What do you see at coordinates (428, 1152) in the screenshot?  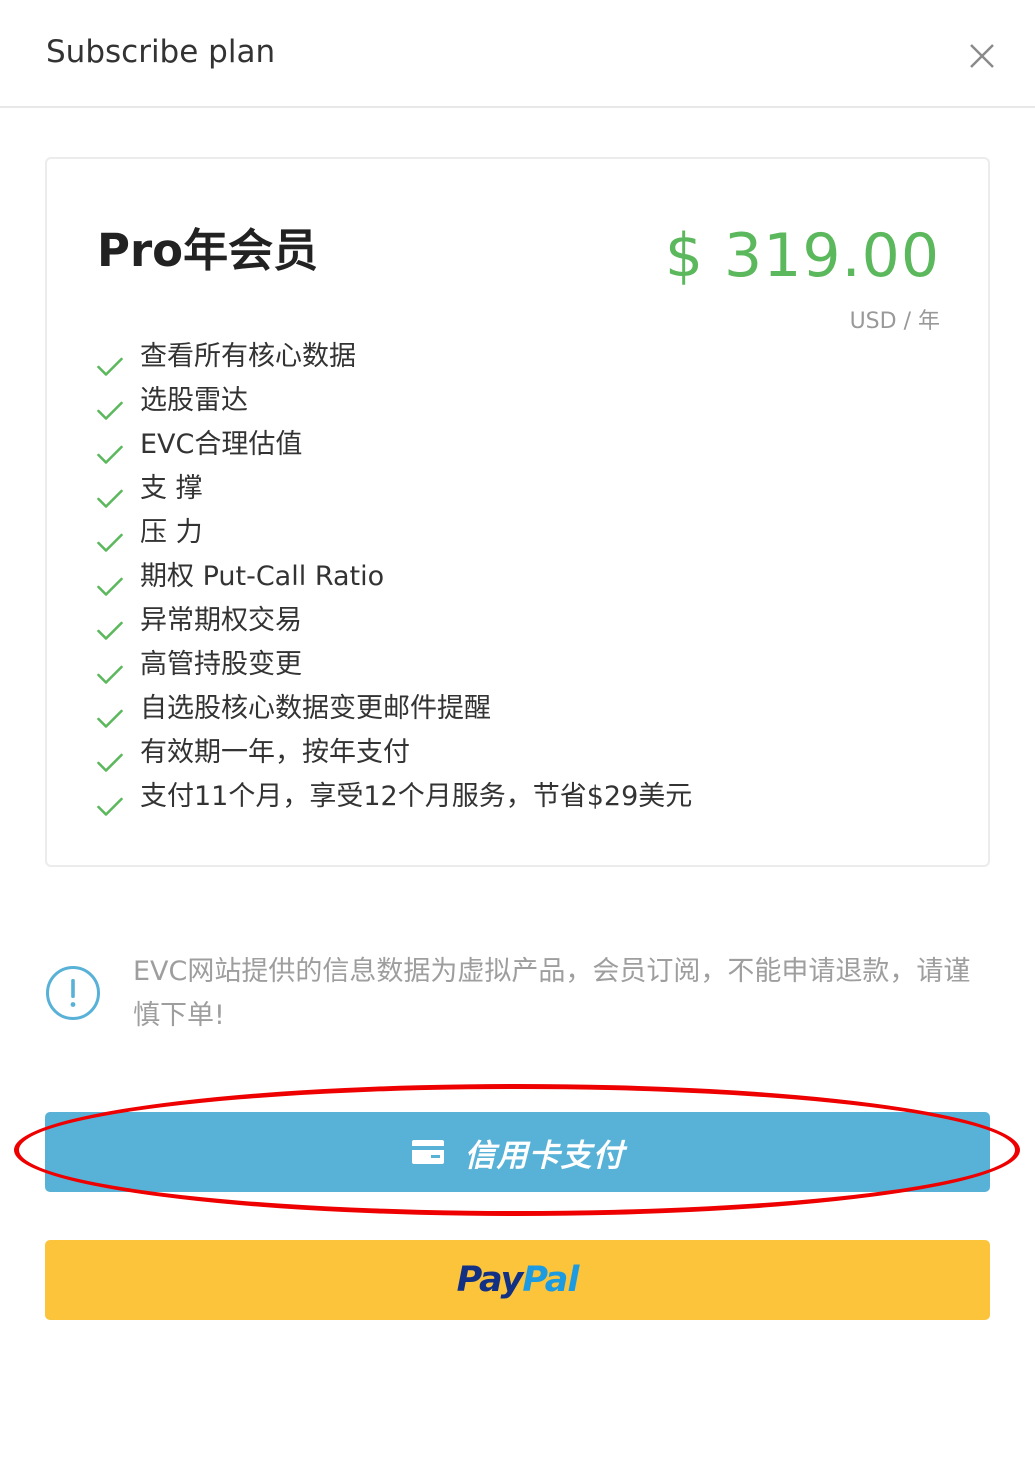 I see `credit-card-icon` at bounding box center [428, 1152].